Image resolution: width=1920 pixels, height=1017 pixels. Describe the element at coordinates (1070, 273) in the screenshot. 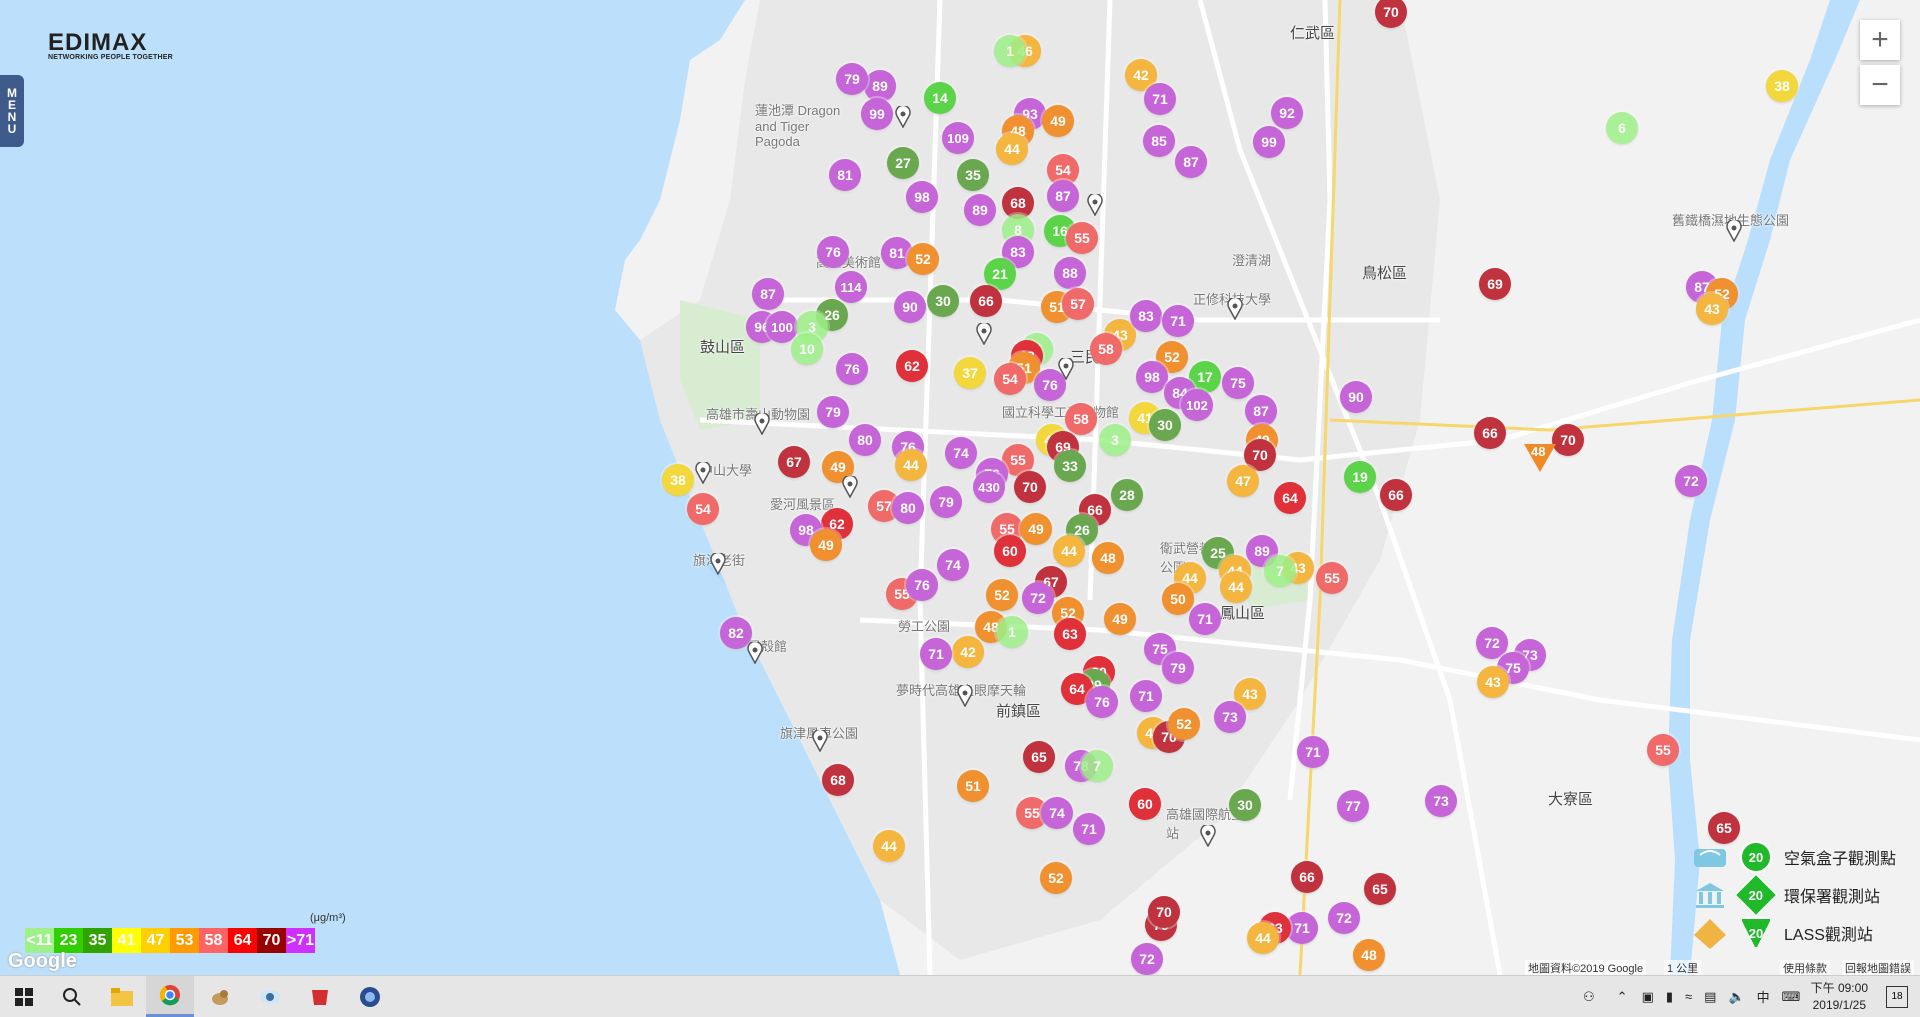

I see `sensor-marker: 88` at that location.